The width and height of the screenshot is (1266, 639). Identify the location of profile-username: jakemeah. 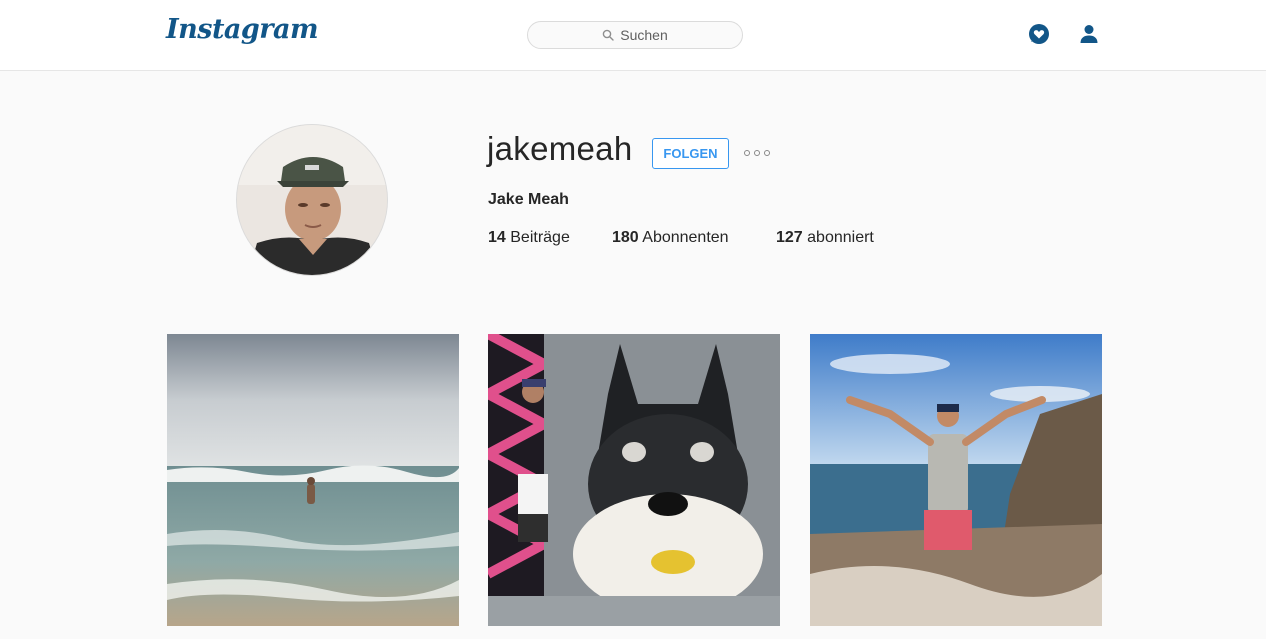
(560, 148).